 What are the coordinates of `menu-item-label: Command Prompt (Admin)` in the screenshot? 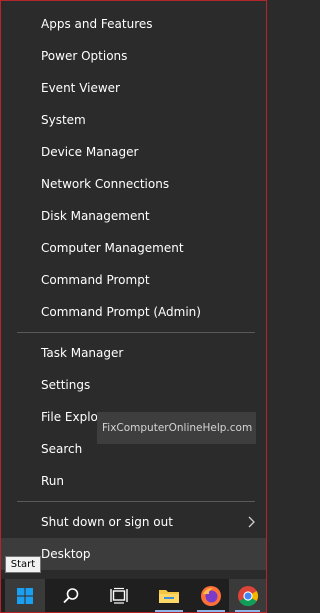 It's located at (121, 312).